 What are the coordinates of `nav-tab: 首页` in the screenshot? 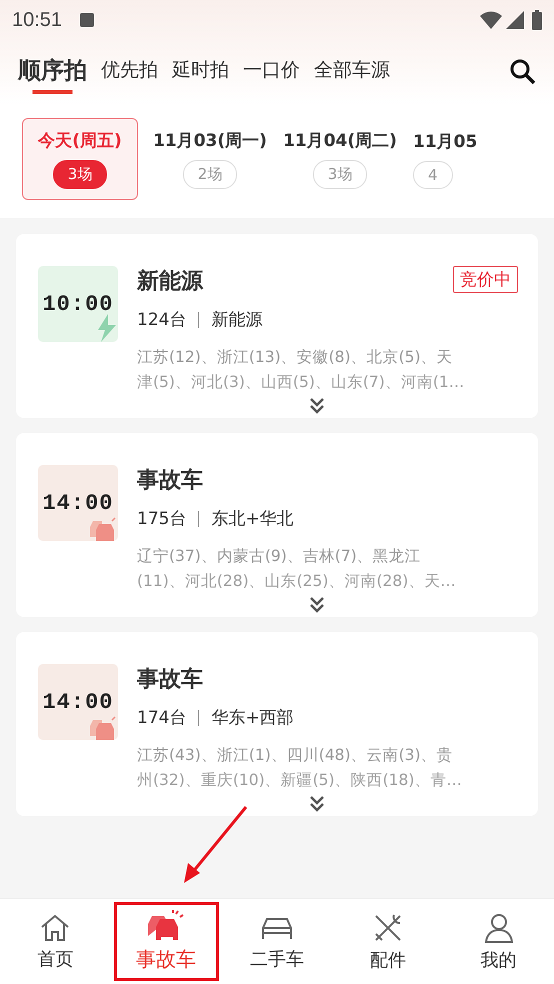 It's located at (55, 941).